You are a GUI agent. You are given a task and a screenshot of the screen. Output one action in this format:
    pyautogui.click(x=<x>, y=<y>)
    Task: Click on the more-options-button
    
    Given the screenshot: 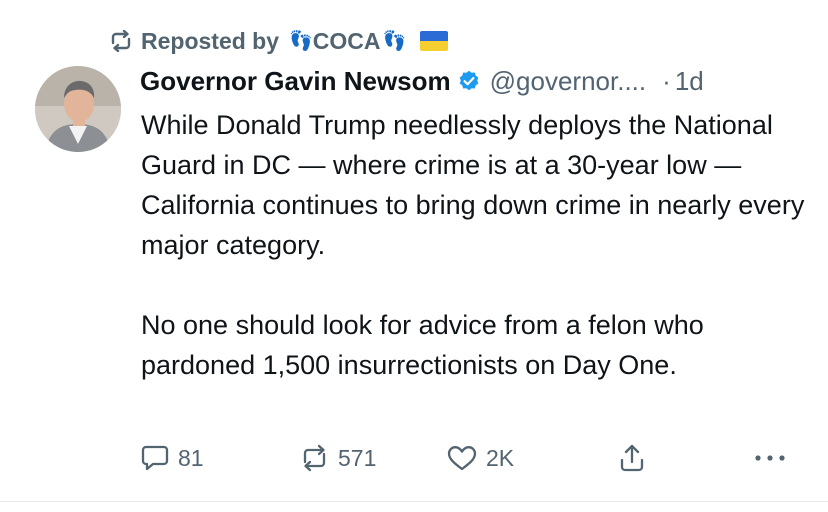 What is the action you would take?
    pyautogui.click(x=770, y=458)
    